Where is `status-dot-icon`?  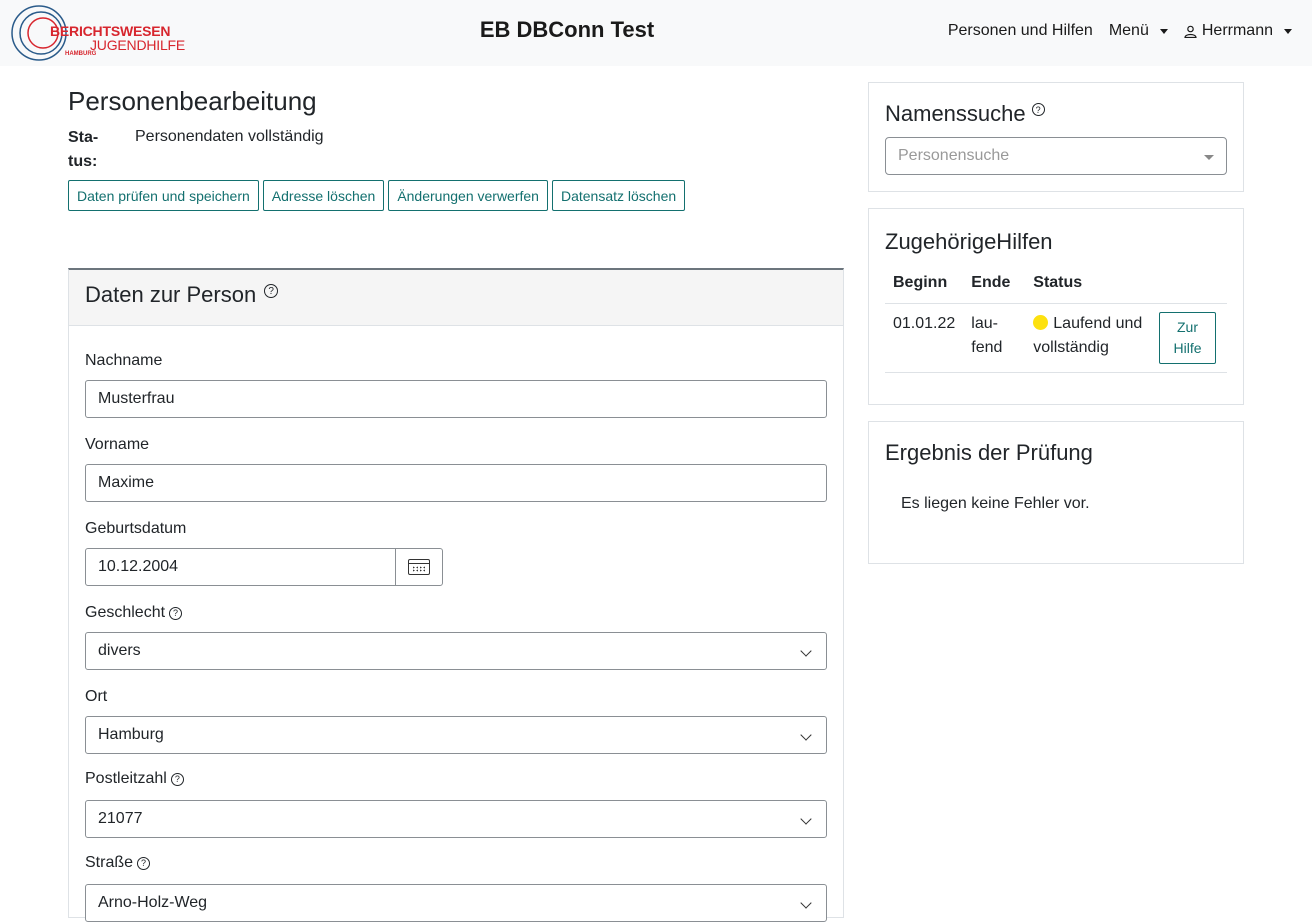 status-dot-icon is located at coordinates (1041, 322).